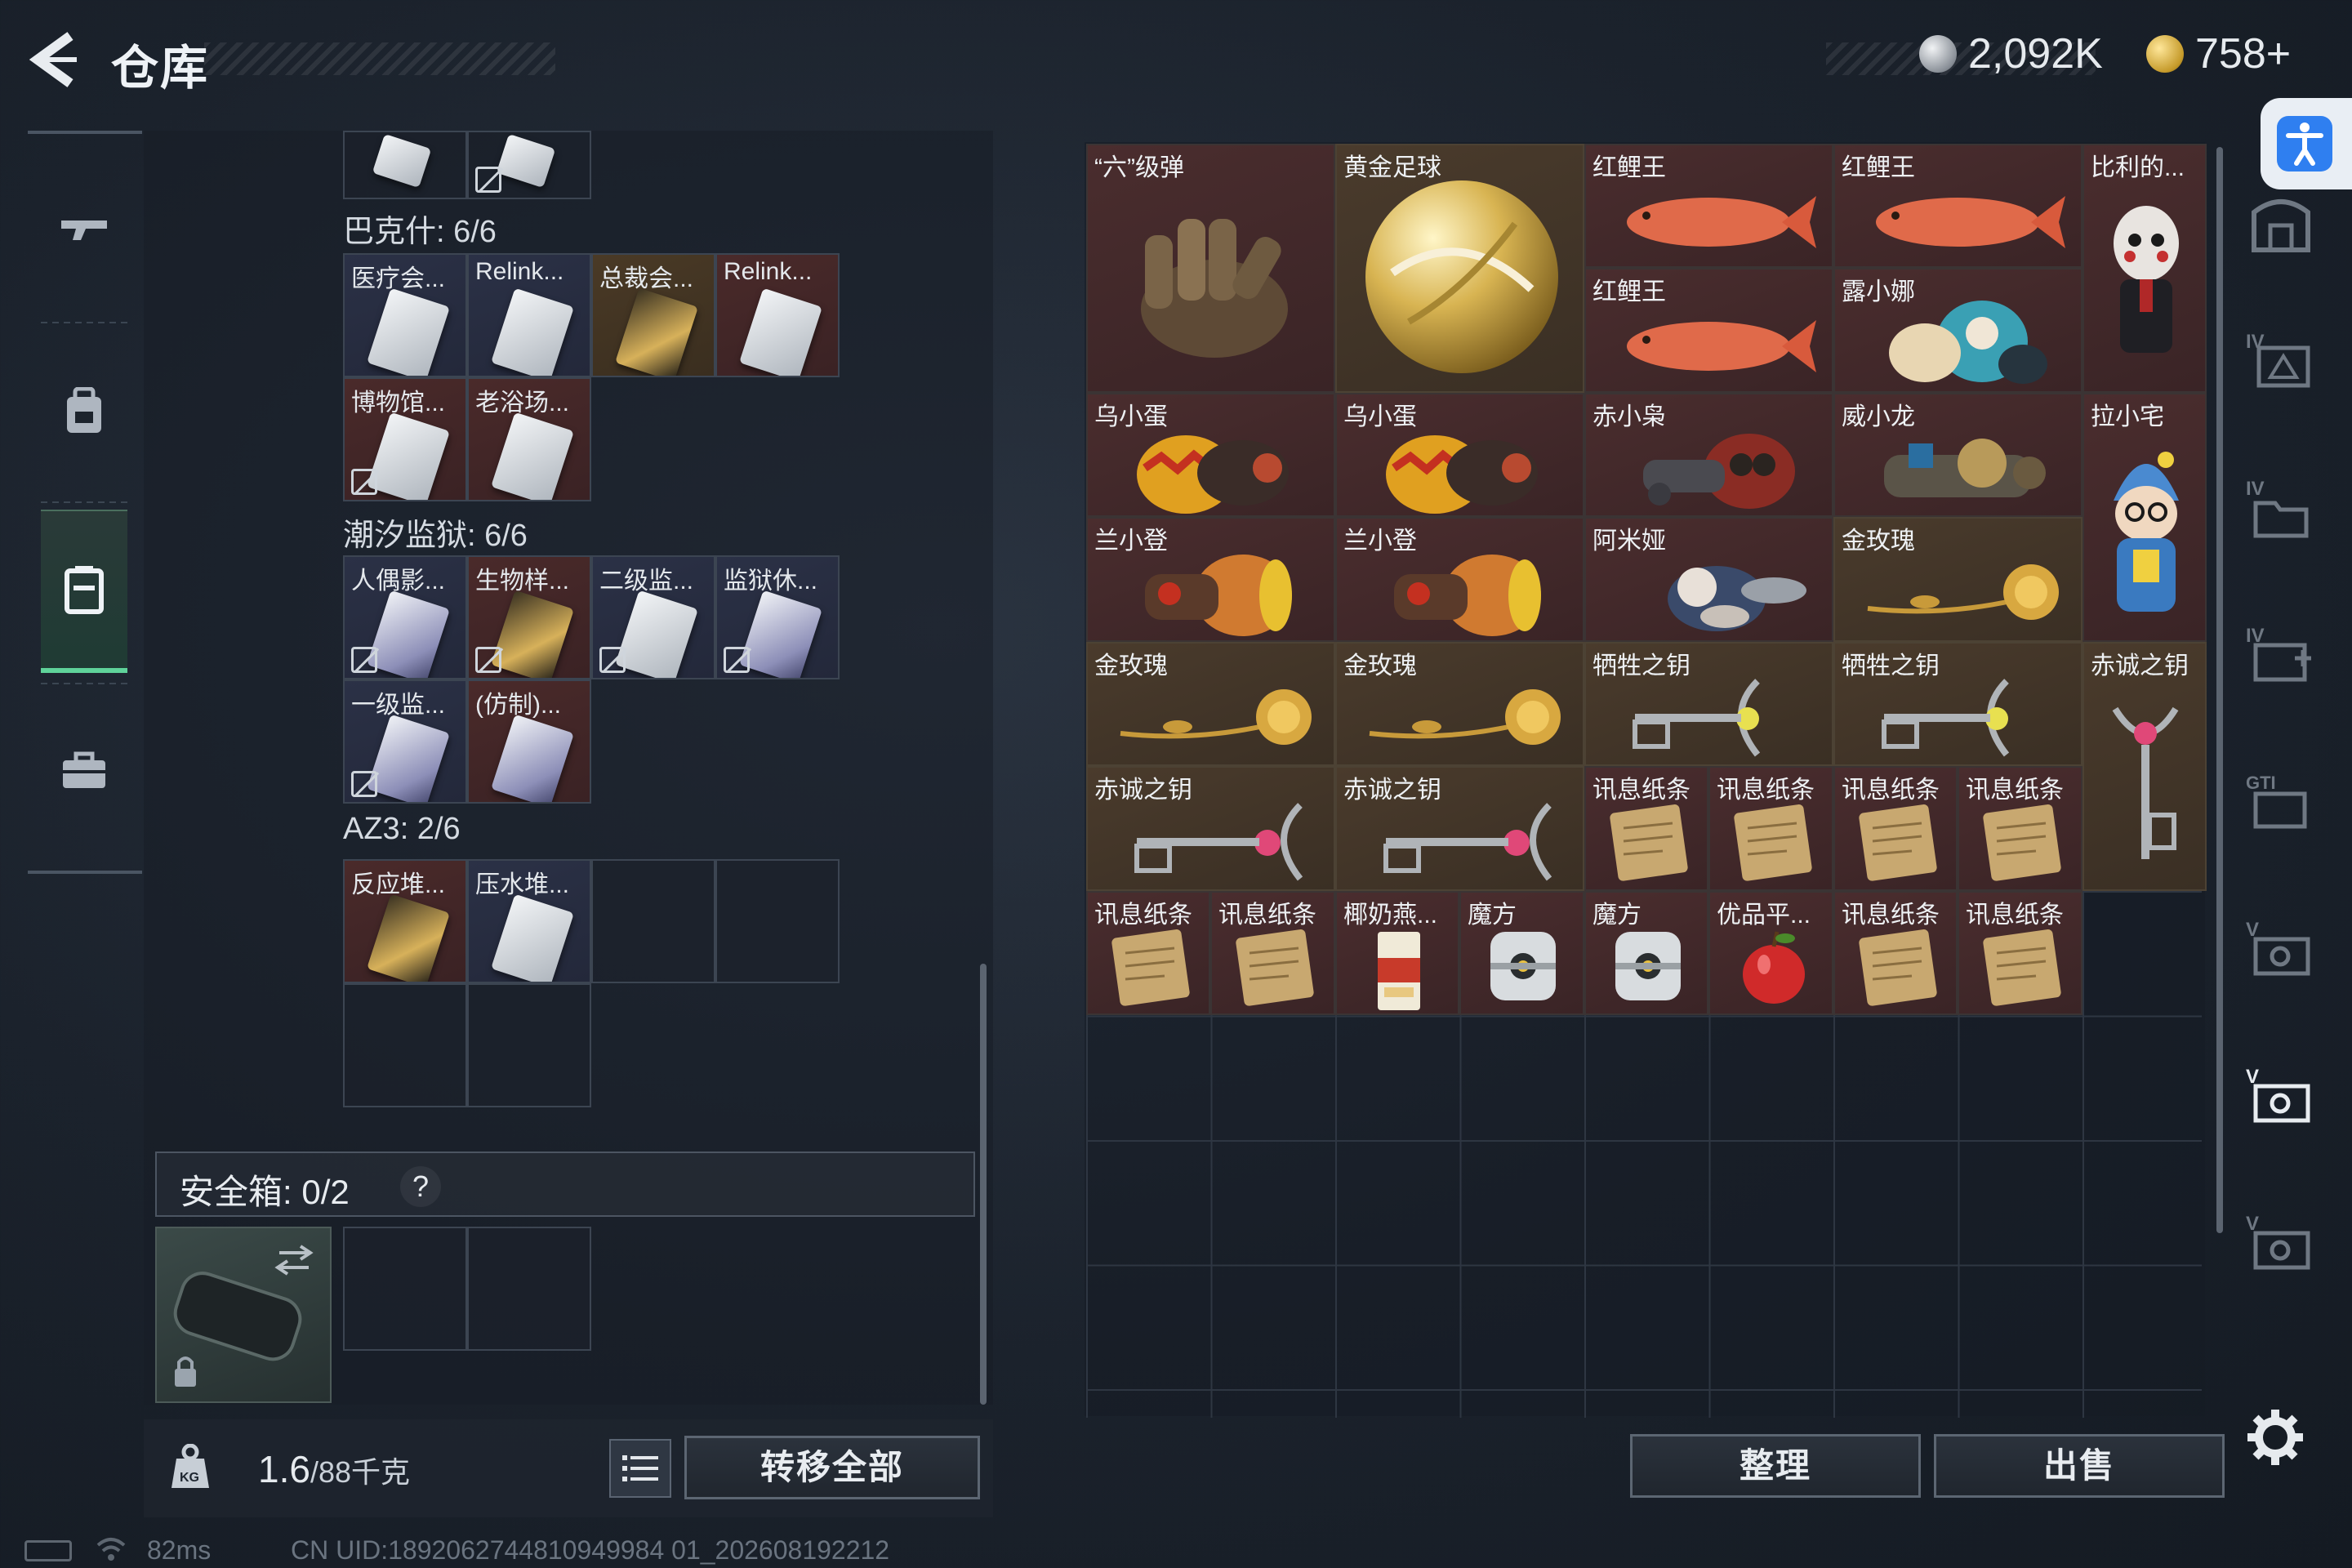 Image resolution: width=2352 pixels, height=1568 pixels. What do you see at coordinates (1775, 1466) in the screenshot?
I see `sort-button: 整理` at bounding box center [1775, 1466].